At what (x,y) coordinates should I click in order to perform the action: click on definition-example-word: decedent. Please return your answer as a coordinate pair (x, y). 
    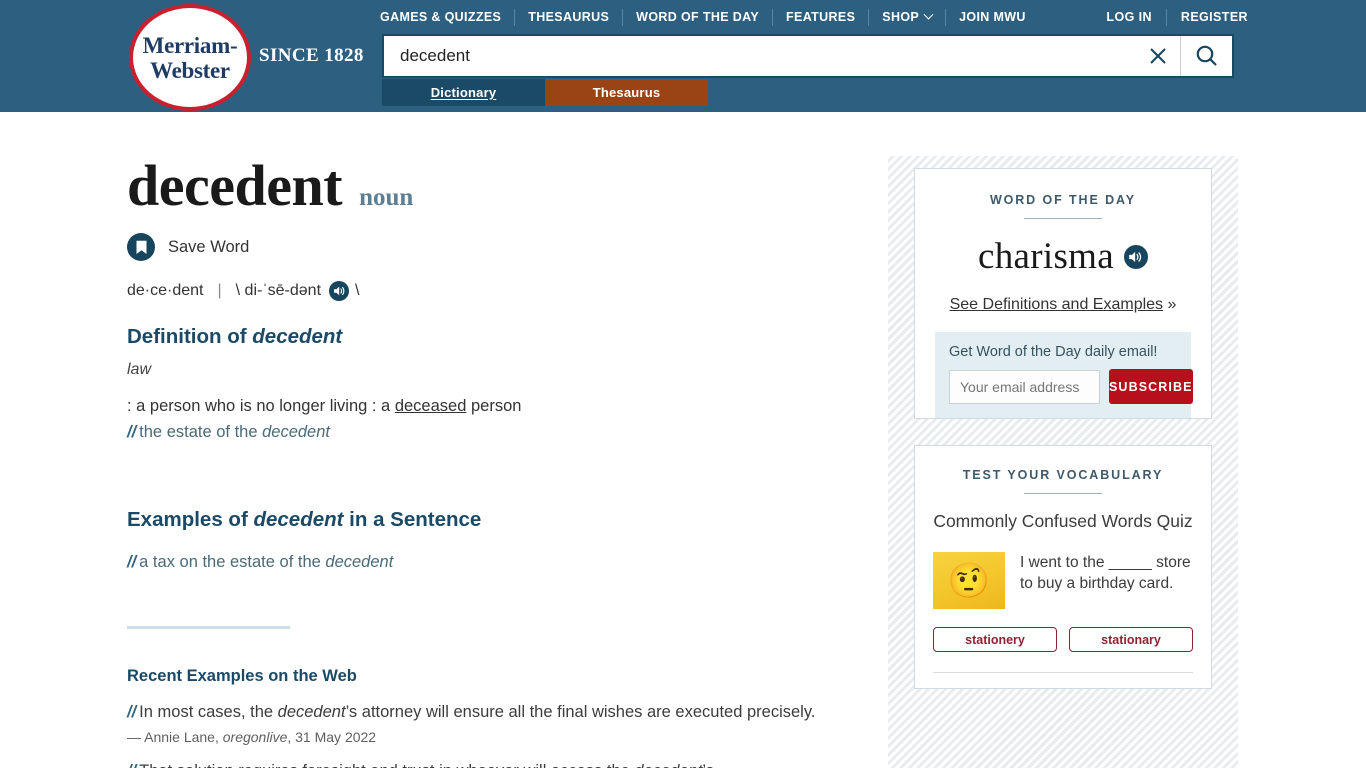
    Looking at the image, I should click on (296, 432).